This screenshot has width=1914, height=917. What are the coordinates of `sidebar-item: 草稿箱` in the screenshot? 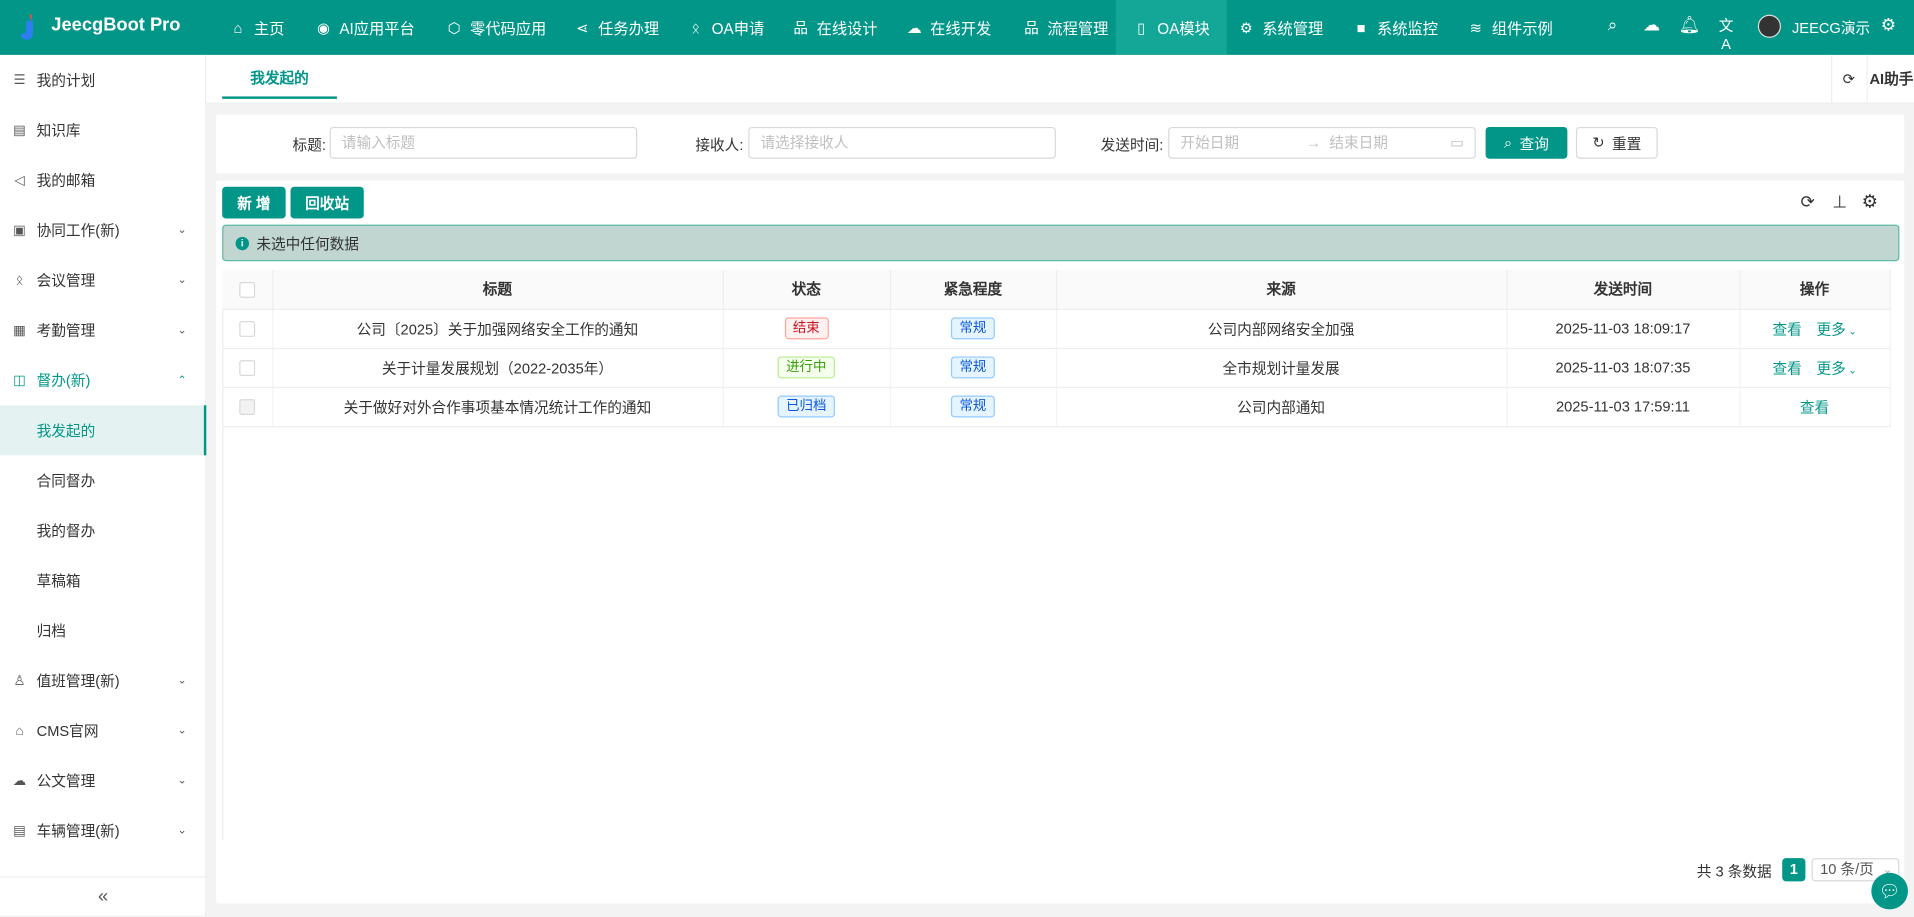 It's located at (103, 580).